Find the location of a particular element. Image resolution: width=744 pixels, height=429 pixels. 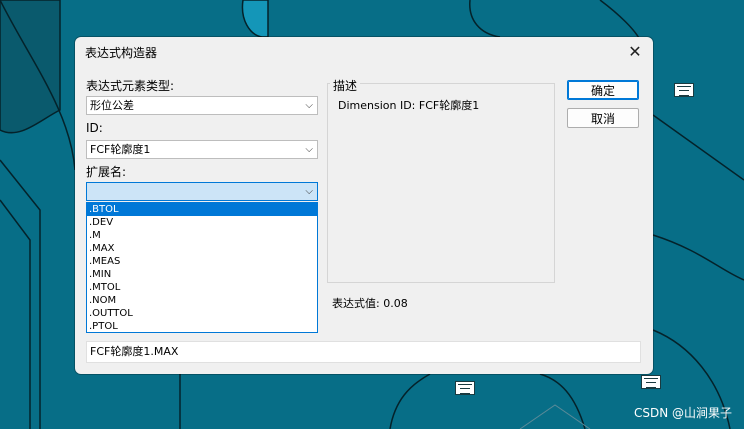

element-type-value: 形位公差 is located at coordinates (112, 105).